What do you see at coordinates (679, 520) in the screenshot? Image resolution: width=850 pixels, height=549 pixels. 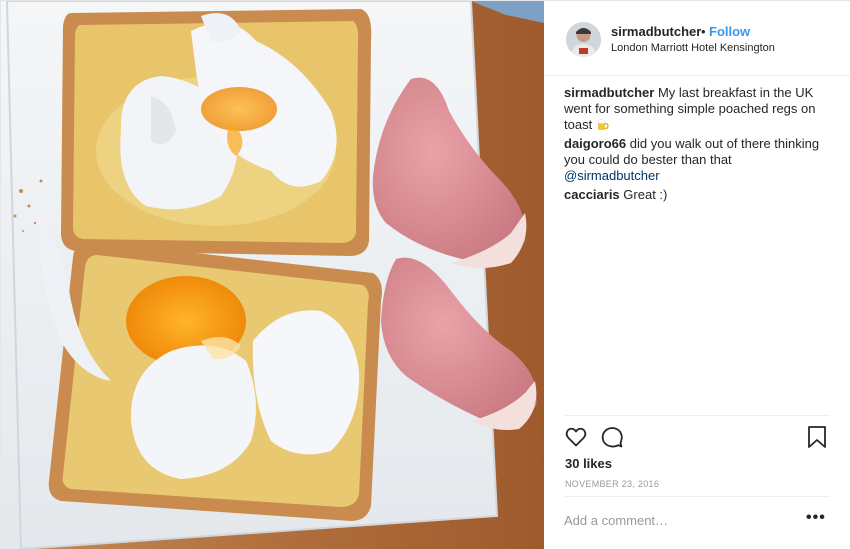 I see `add-comment-input` at bounding box center [679, 520].